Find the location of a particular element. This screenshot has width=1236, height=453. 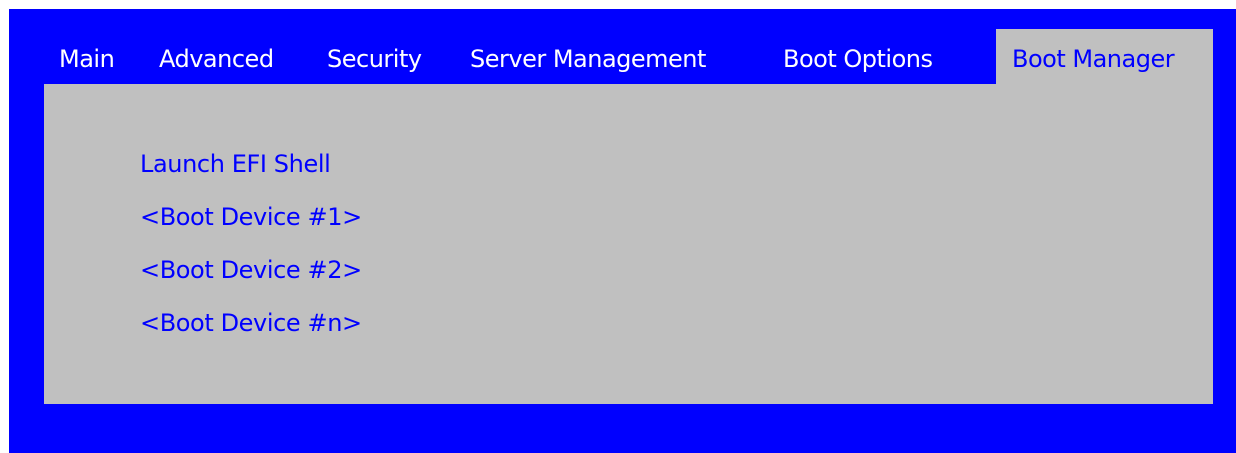

tab-advanced: Advanced is located at coordinates (216, 56).